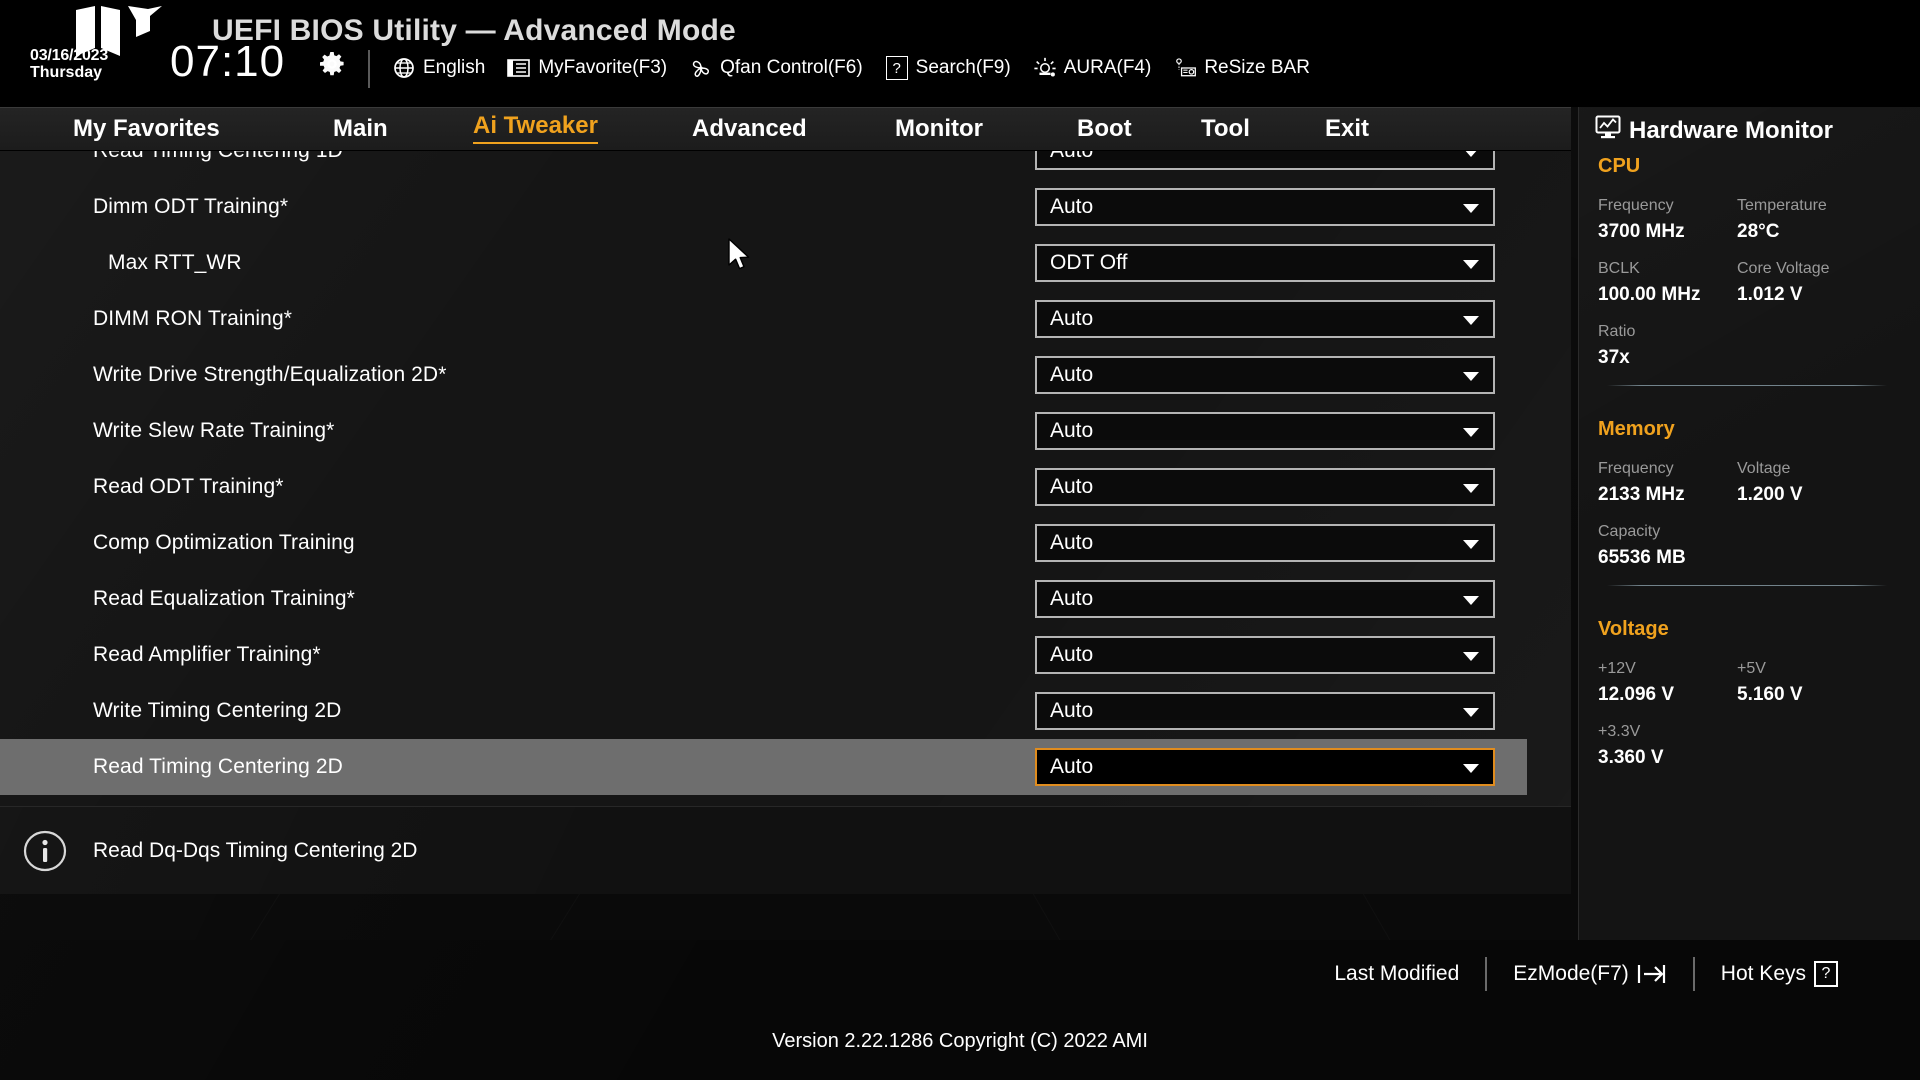  Describe the element at coordinates (218, 766) in the screenshot. I see `settings-row-label: Read Timing Centering 2D` at that location.